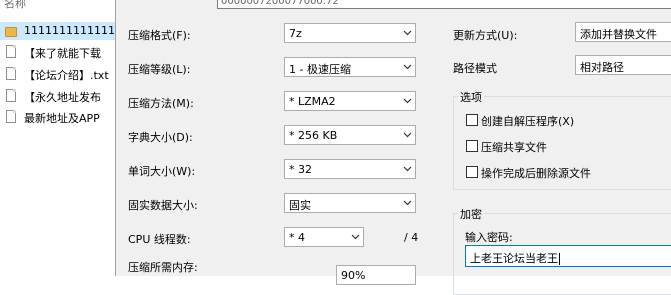 The image size is (671, 295). What do you see at coordinates (320, 69) in the screenshot?
I see `level-value: 1 - 极速压缩` at bounding box center [320, 69].